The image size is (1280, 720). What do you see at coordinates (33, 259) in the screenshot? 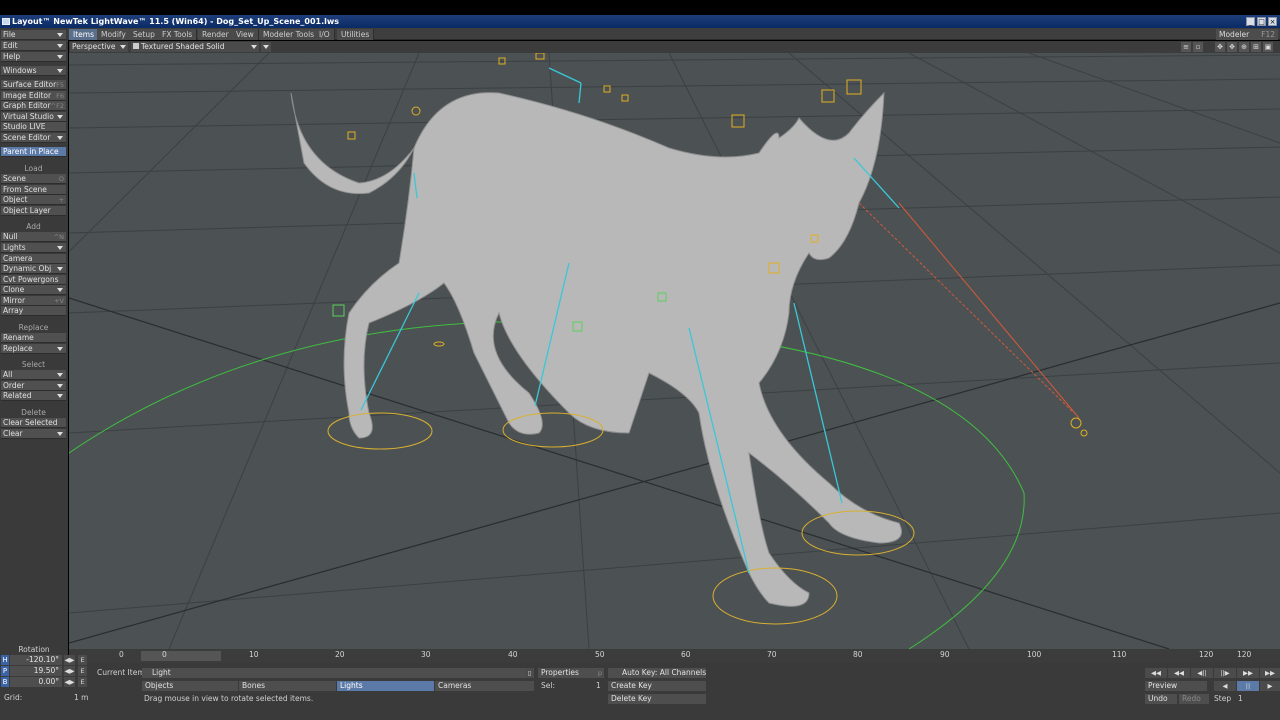
I see `add-camera-button: Camera` at bounding box center [33, 259].